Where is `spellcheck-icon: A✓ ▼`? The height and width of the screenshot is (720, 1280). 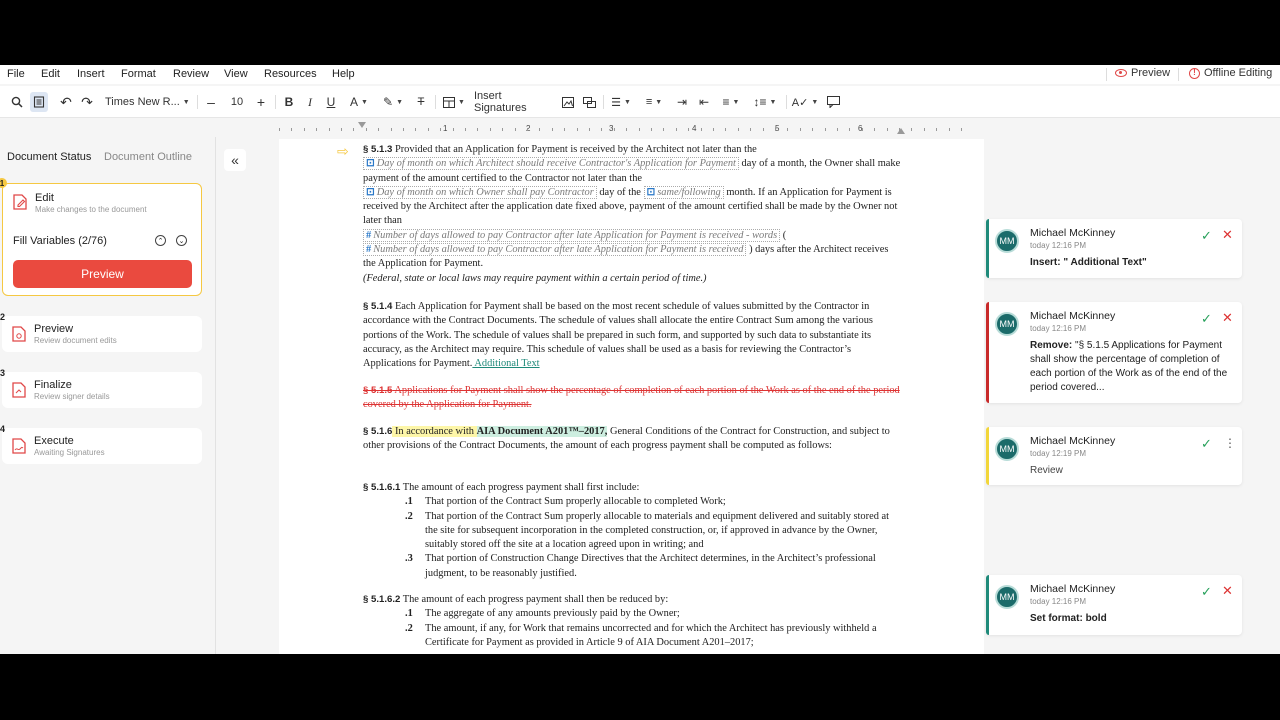 spellcheck-icon: A✓ ▼ is located at coordinates (805, 102).